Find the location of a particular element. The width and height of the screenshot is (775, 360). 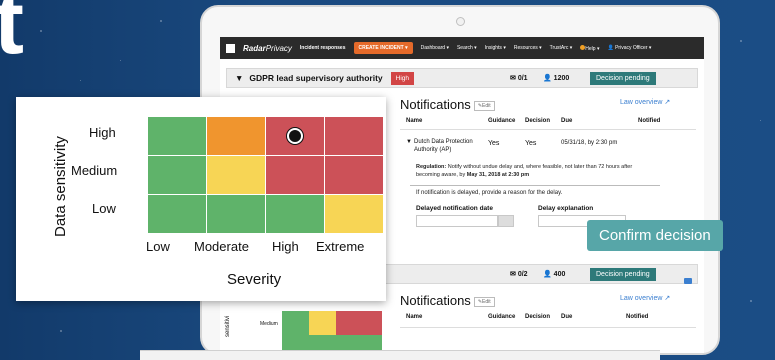

laptop-base is located at coordinates (400, 355).